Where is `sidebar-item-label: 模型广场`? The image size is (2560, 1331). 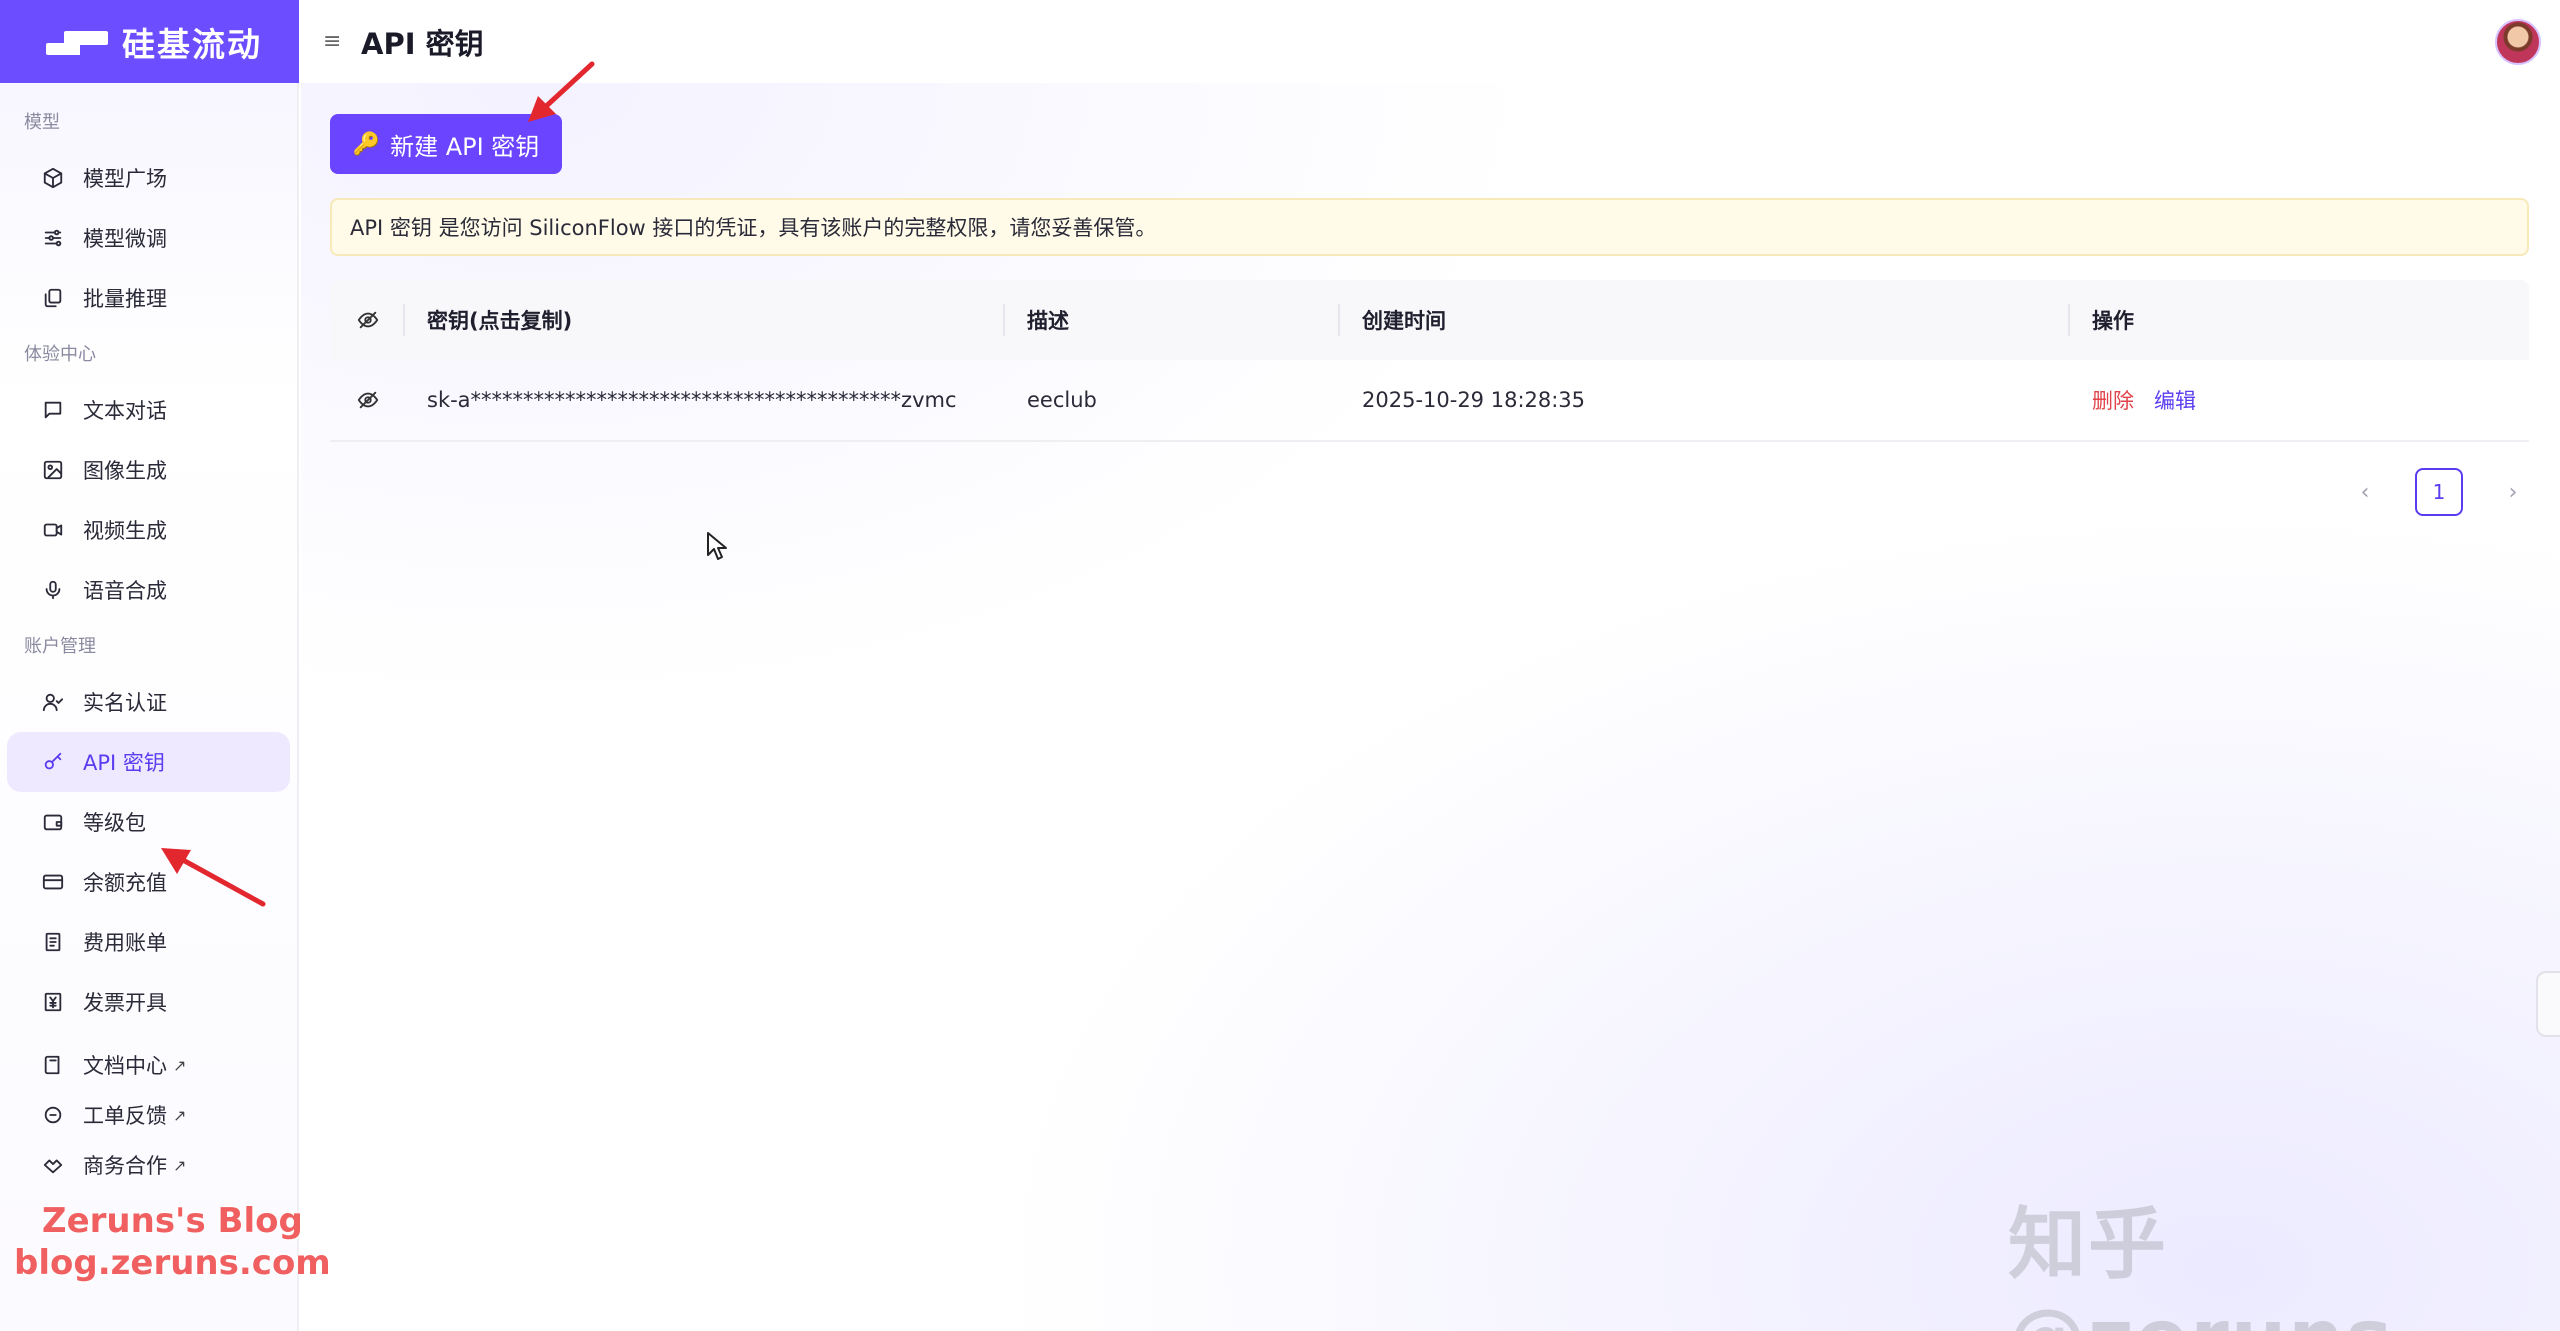
sidebar-item-label: 模型广场 is located at coordinates (125, 179).